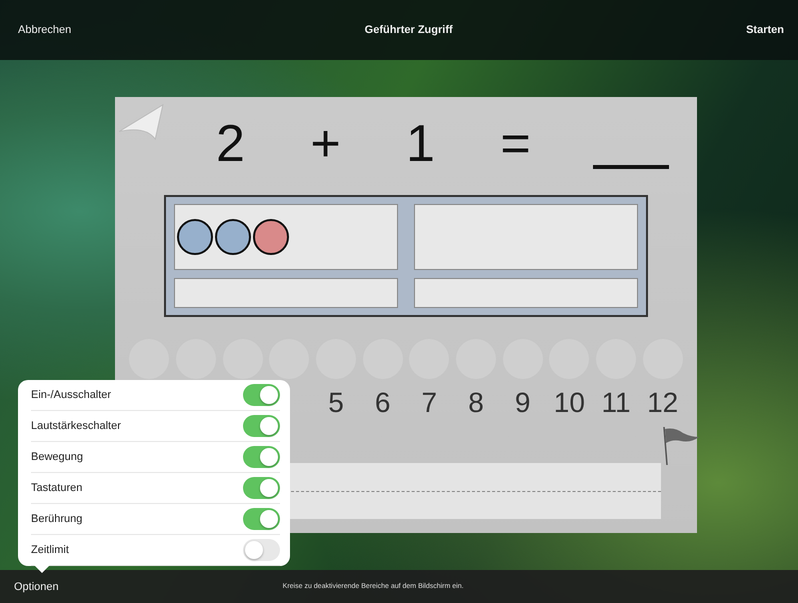 The height and width of the screenshot is (603, 798). Describe the element at coordinates (382, 403) in the screenshot. I see `number-label: 6` at that location.